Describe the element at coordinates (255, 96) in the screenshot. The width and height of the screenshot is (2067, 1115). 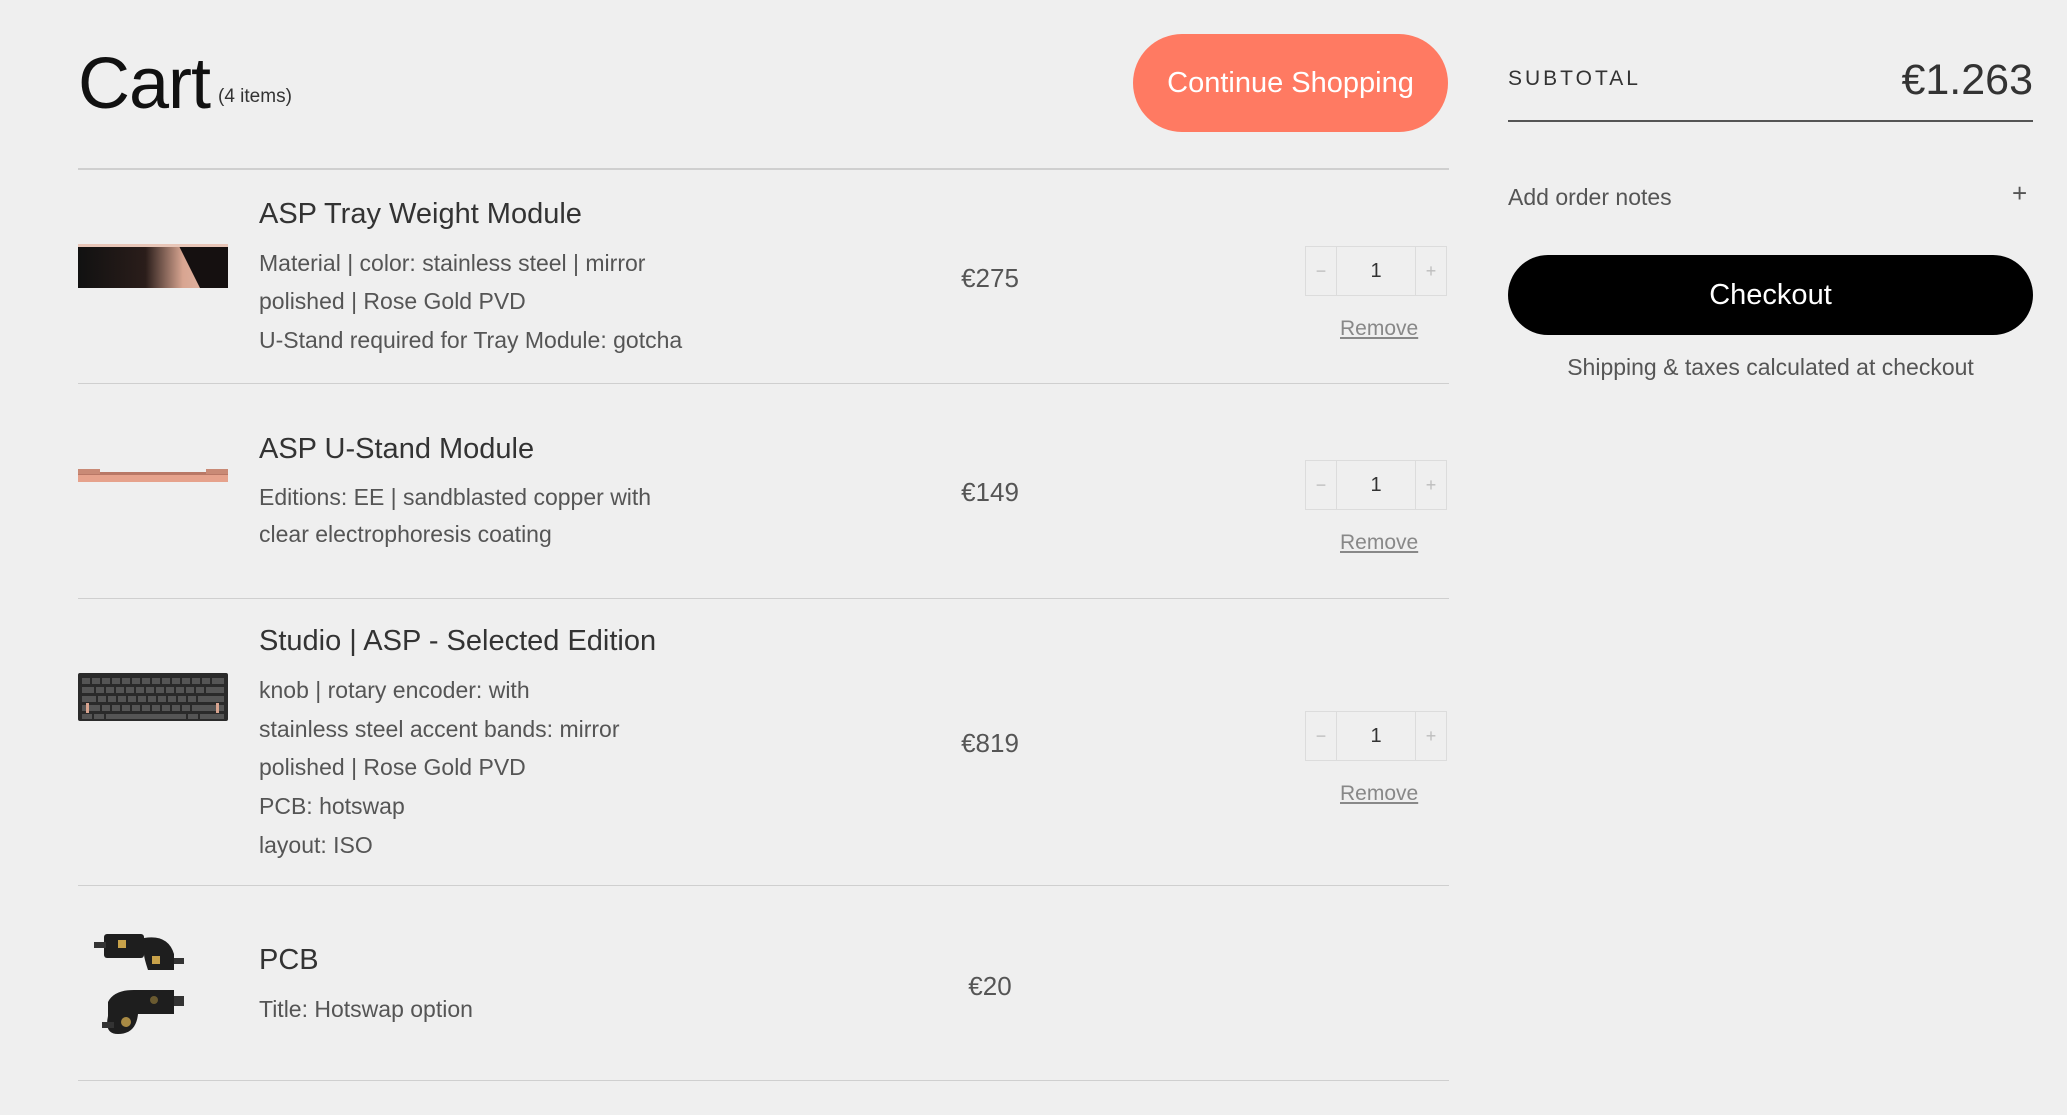
I see `item-count: (4 items)` at that location.